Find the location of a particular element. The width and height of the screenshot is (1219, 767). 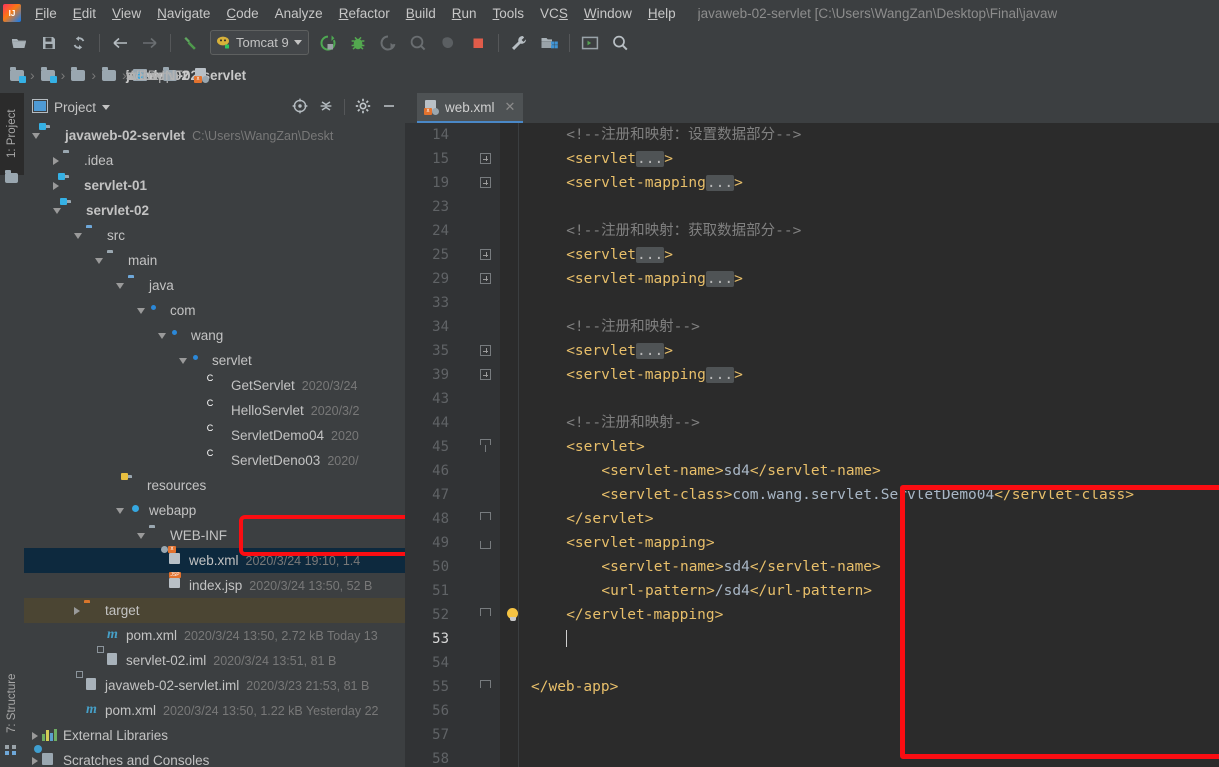

hammer-build-icon is located at coordinates (191, 43).